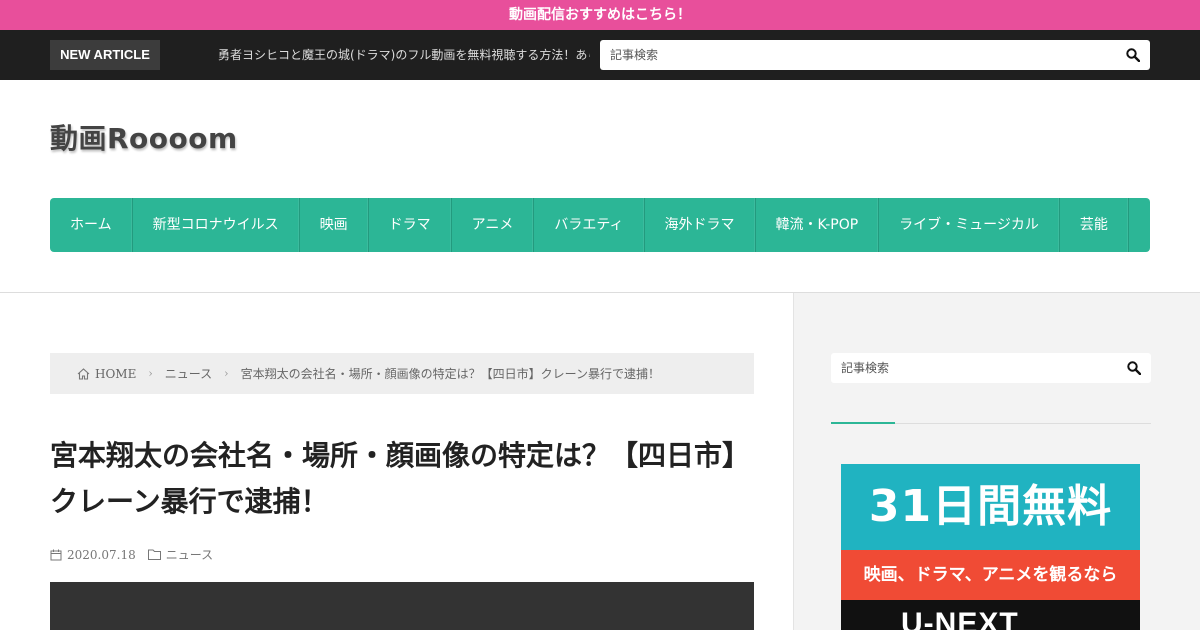 The height and width of the screenshot is (630, 1200). Describe the element at coordinates (400, 478) in the screenshot. I see `post-title: 宮本翔太の会社名・場所・顔画像の特定は？【四日市】クレーン暴行で逮捕！` at that location.